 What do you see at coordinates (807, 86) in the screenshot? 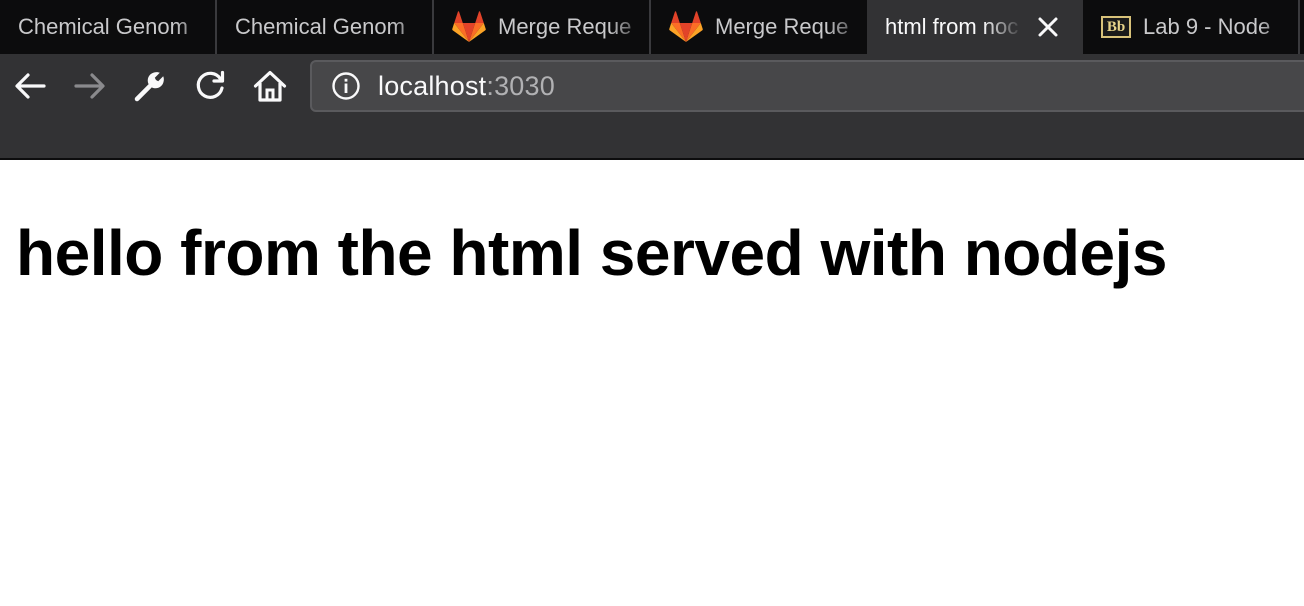
I see `url-bar: localhost:3030` at bounding box center [807, 86].